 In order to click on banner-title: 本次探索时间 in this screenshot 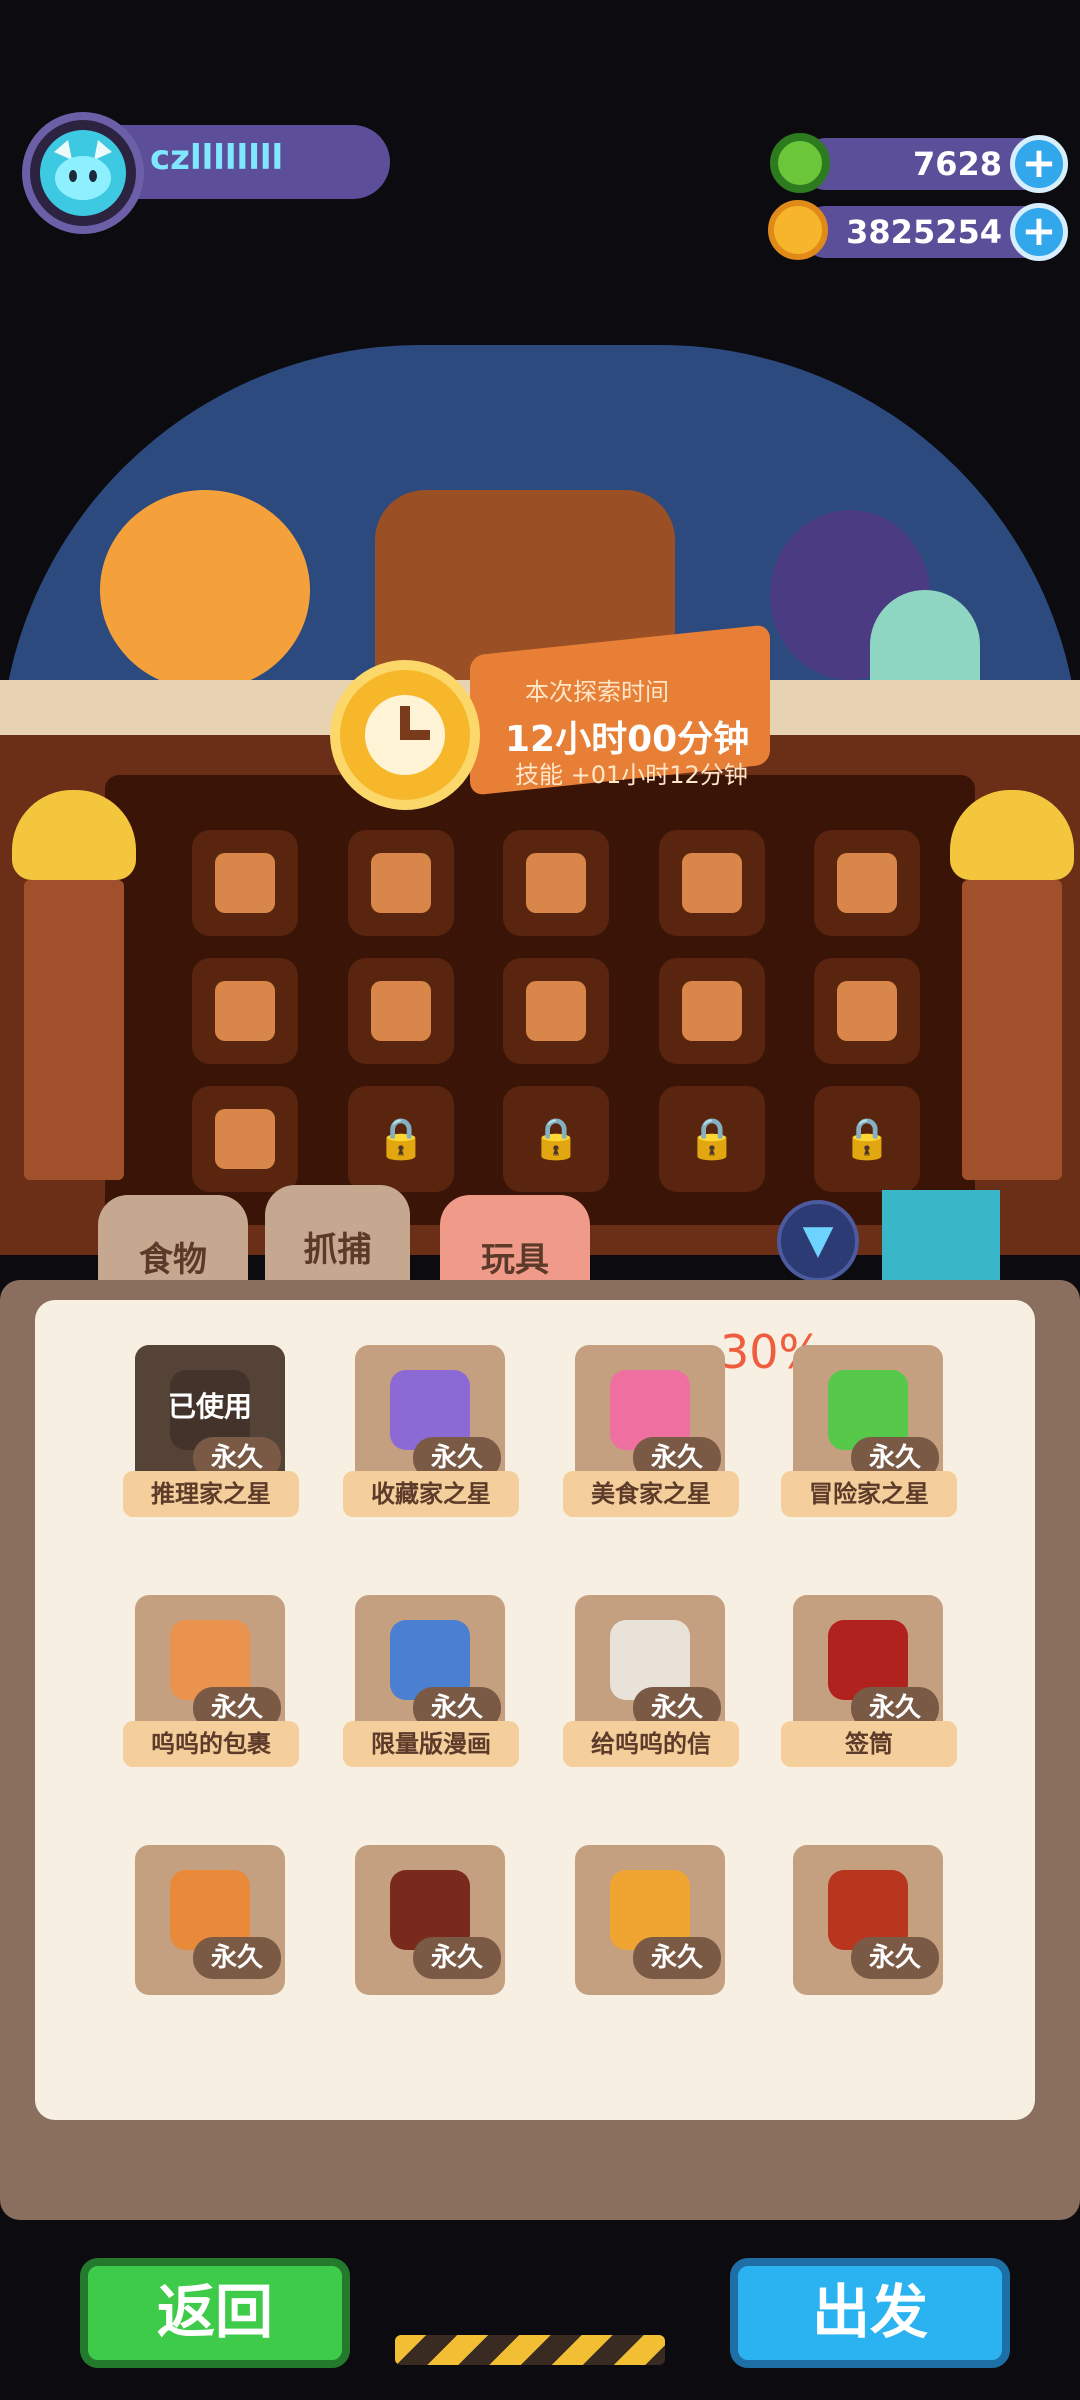, I will do `click(597, 692)`.